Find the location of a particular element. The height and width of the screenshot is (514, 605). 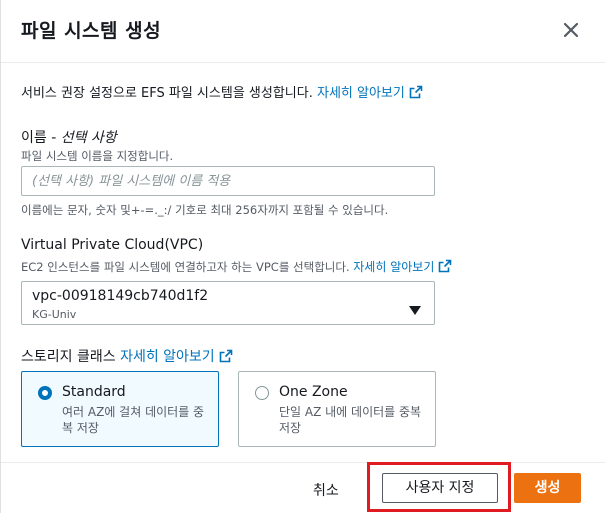

intro-description: 서비스 권장 설정으로 EFS 파일 시스템을 생성합니다. is located at coordinates (167, 93).